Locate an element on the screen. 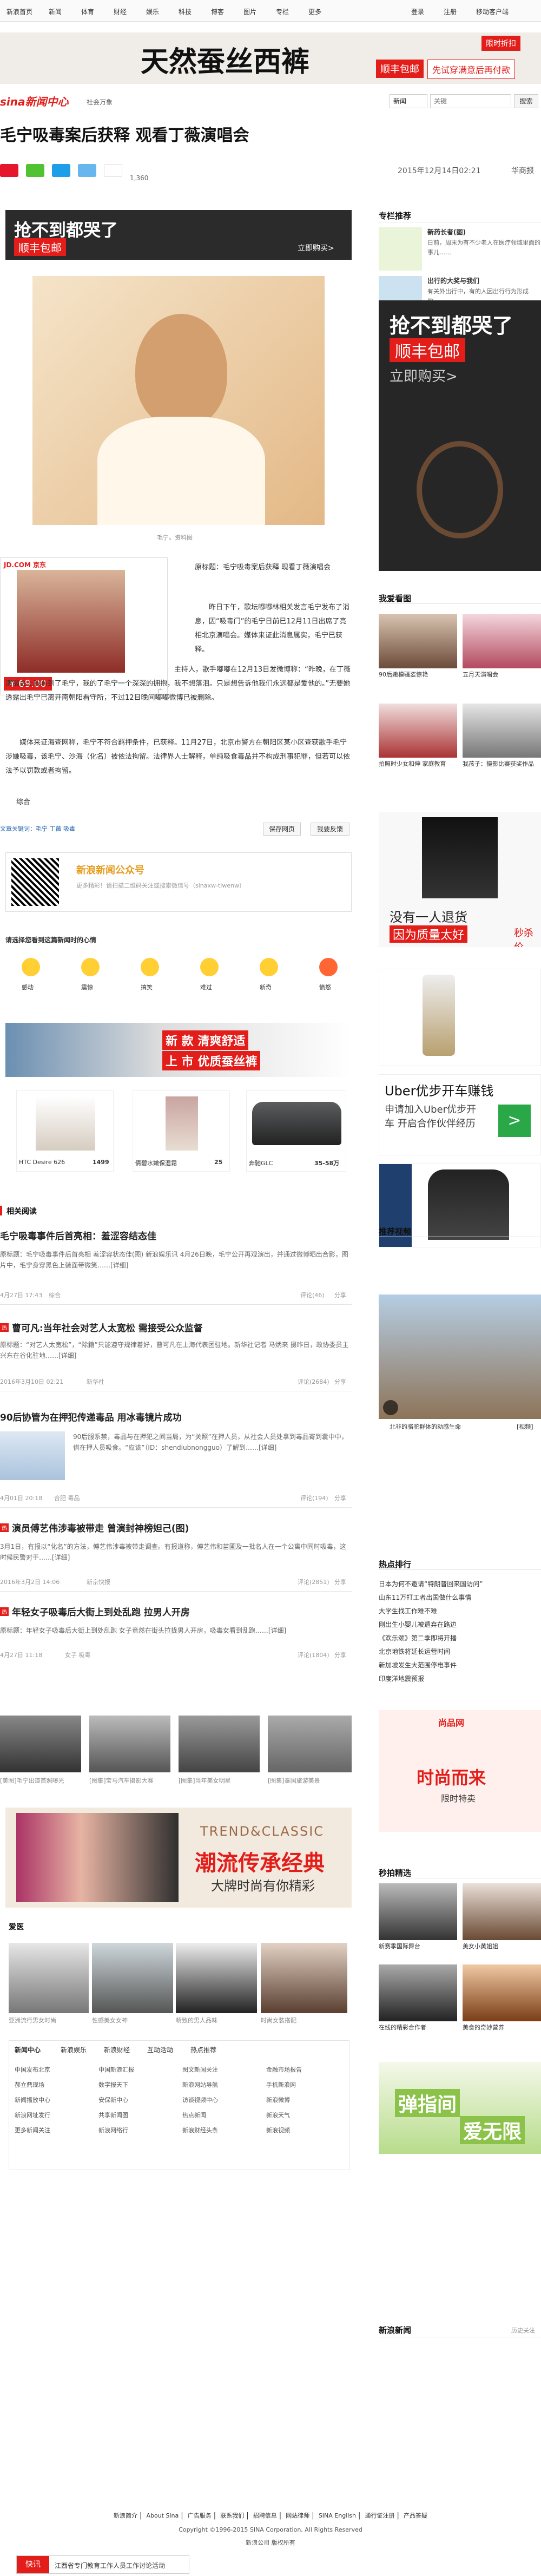 Image resolution: width=541 pixels, height=2576 pixels. nav-home: 新浪首页 is located at coordinates (19, 11).